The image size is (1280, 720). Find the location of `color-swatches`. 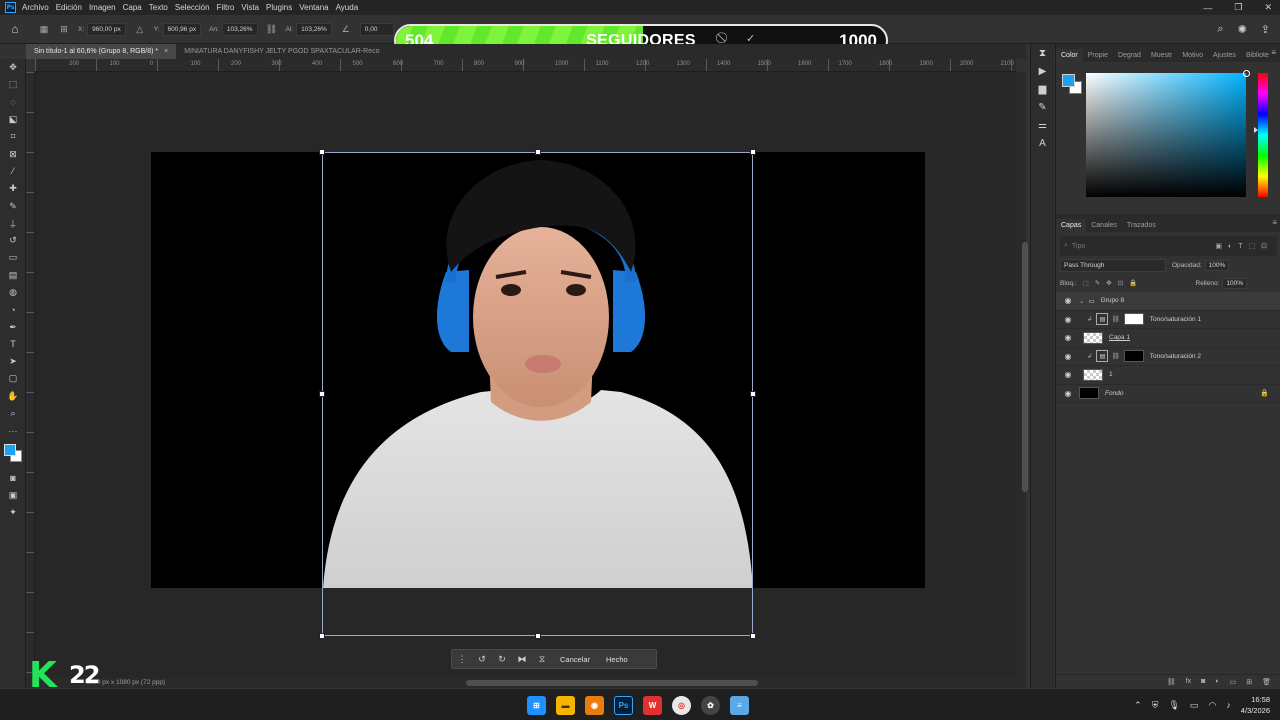

color-swatches is located at coordinates (13, 455).